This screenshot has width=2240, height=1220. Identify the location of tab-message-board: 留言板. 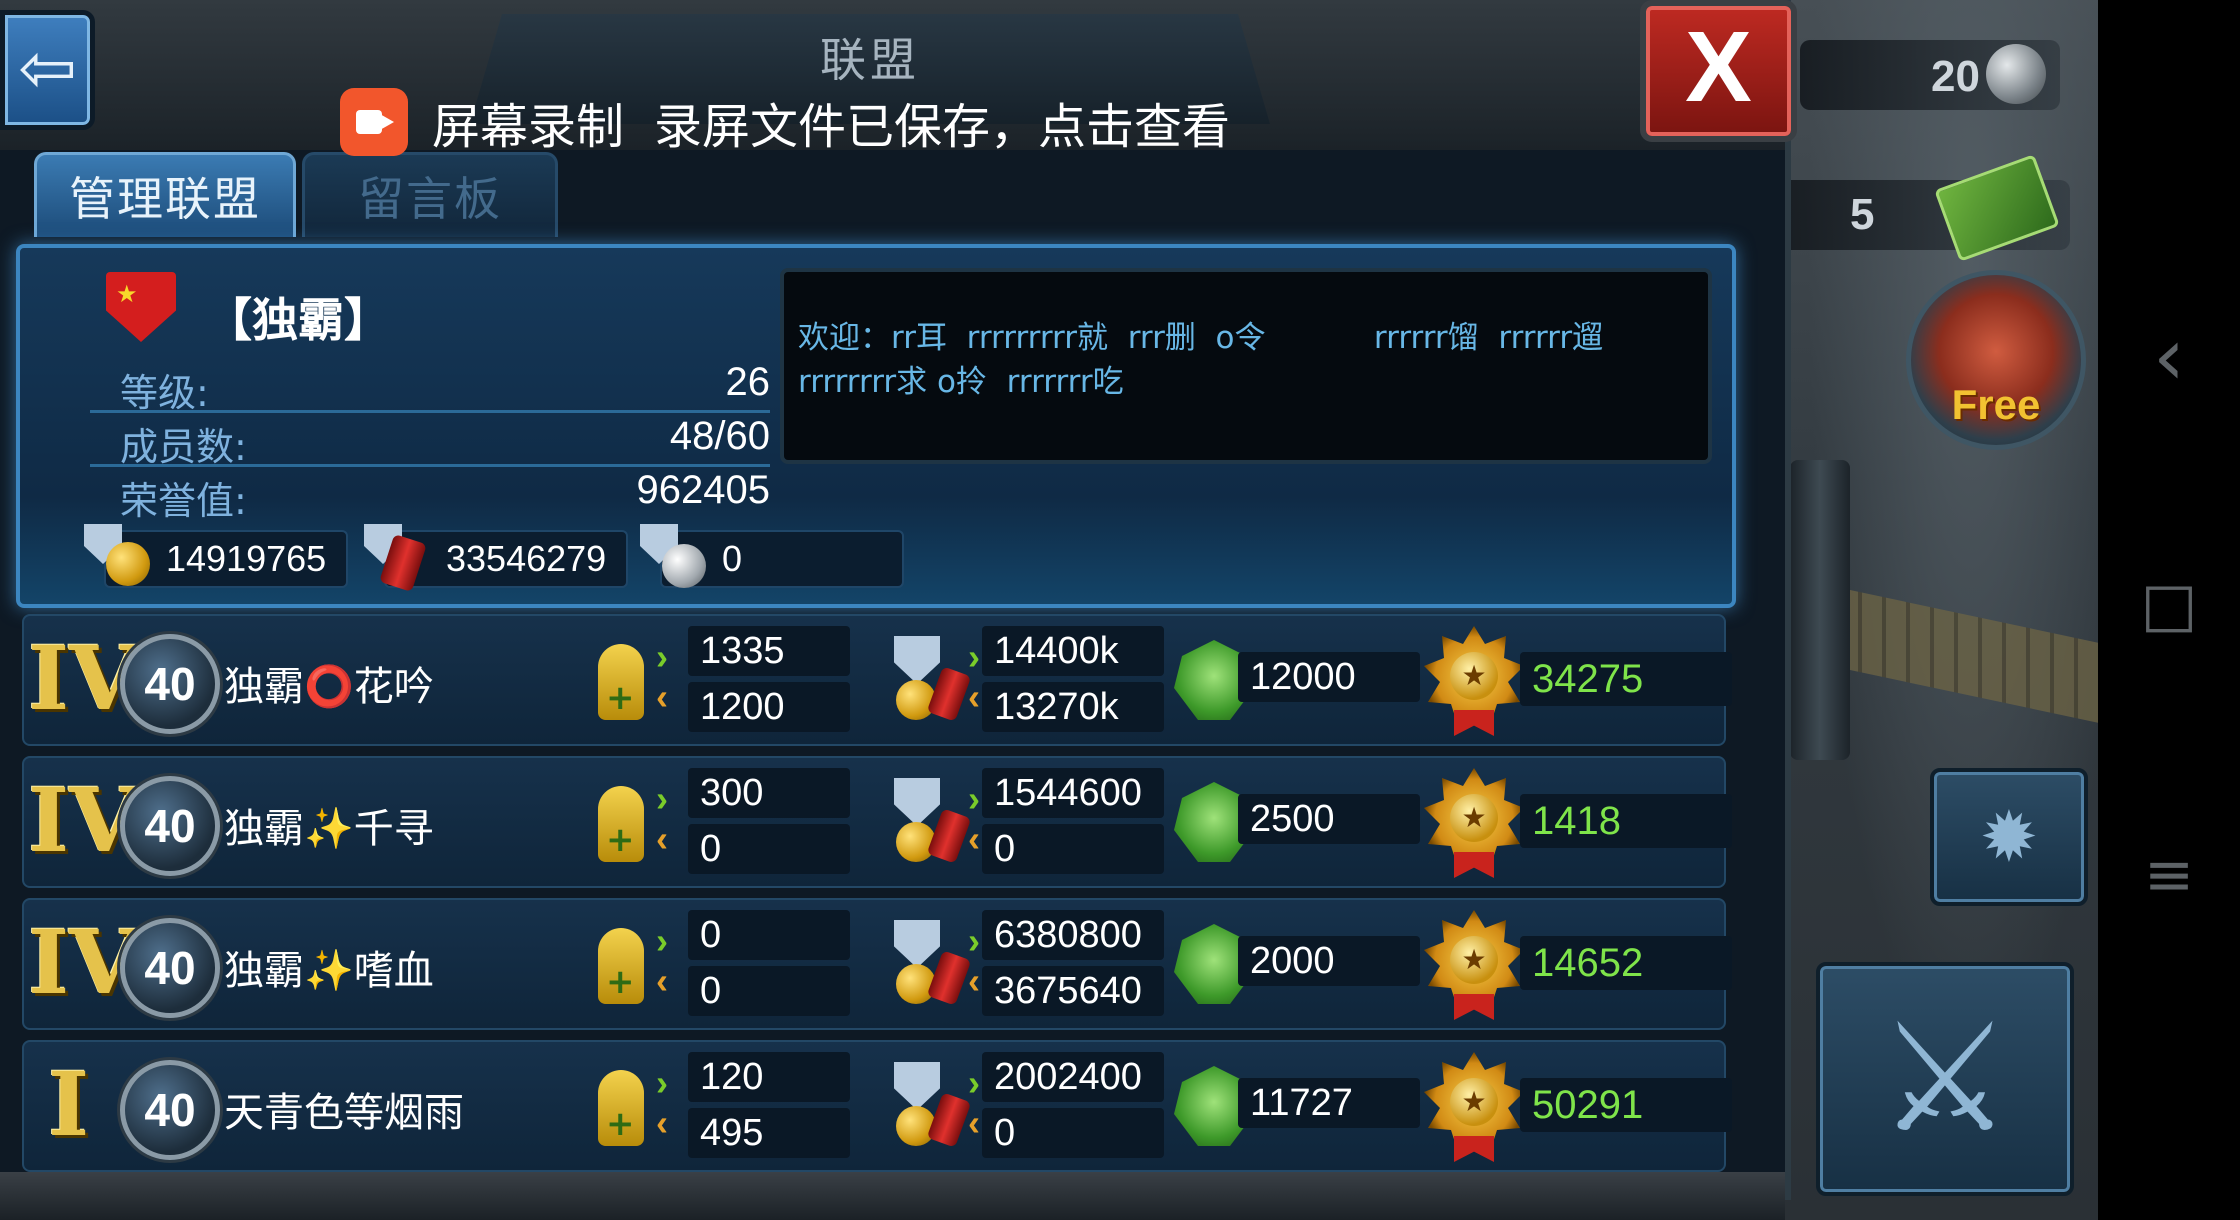
(430, 194).